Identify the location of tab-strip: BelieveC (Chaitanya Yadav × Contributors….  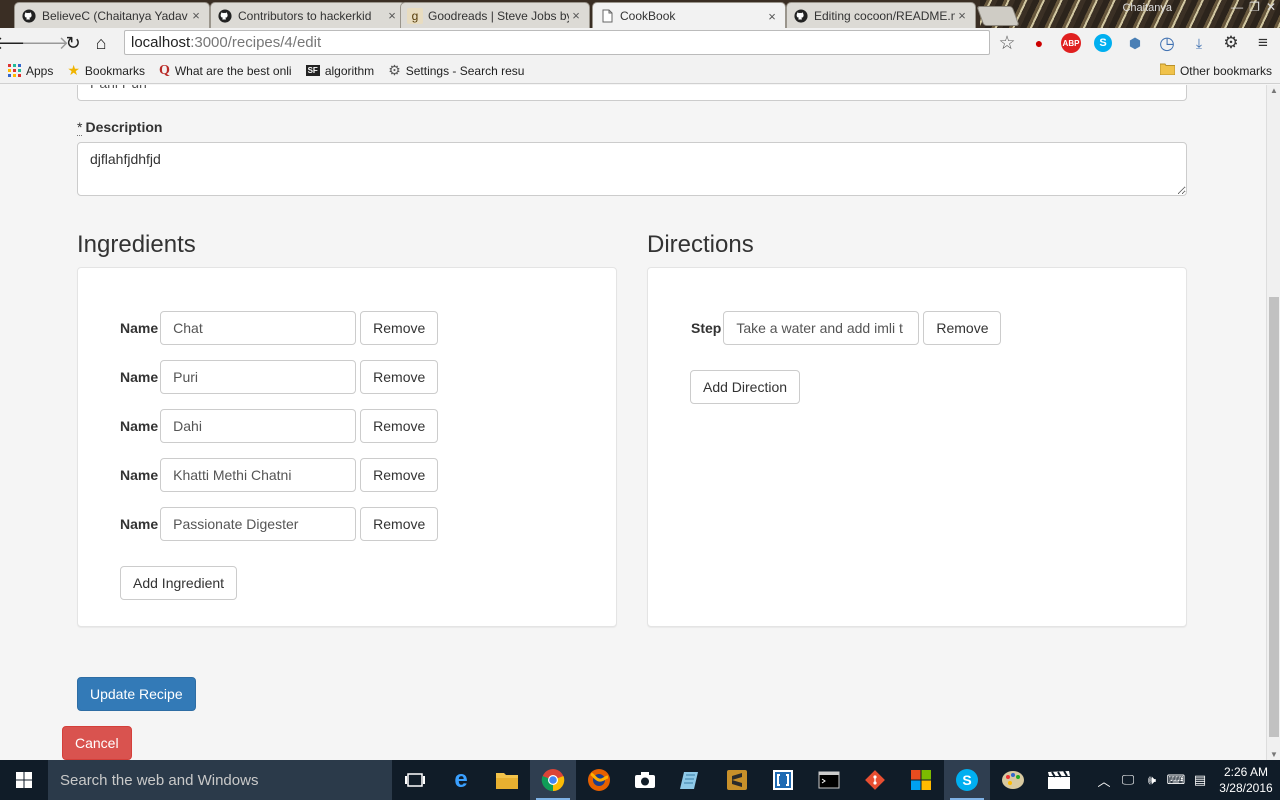
(640, 14).